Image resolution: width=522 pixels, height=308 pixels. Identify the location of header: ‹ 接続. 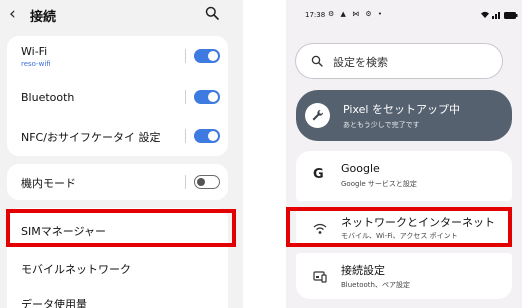
(121, 15).